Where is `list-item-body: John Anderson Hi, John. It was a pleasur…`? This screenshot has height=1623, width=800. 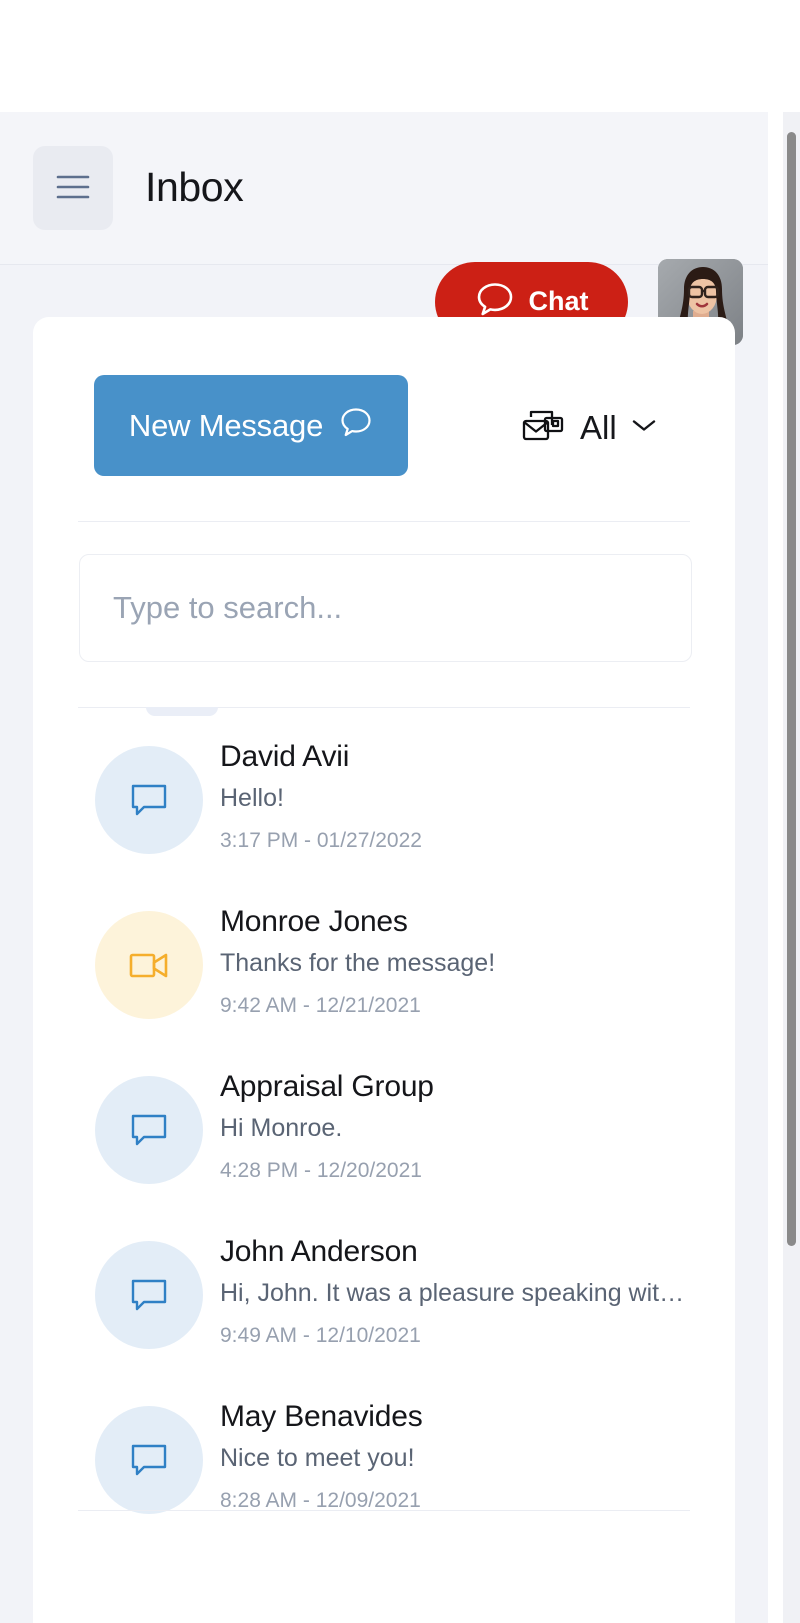
list-item-body: John Anderson Hi, John. It was a pleasur… is located at coordinates (455, 1294).